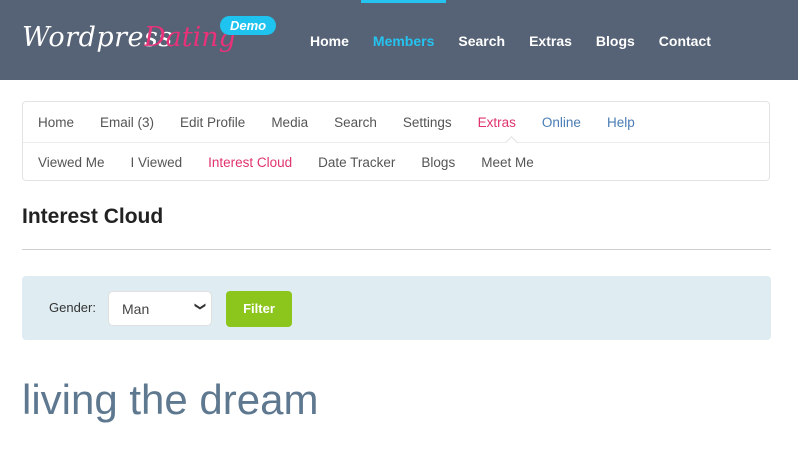 This screenshot has width=798, height=456. I want to click on interest-cloud-term: living the dream, so click(170, 400).